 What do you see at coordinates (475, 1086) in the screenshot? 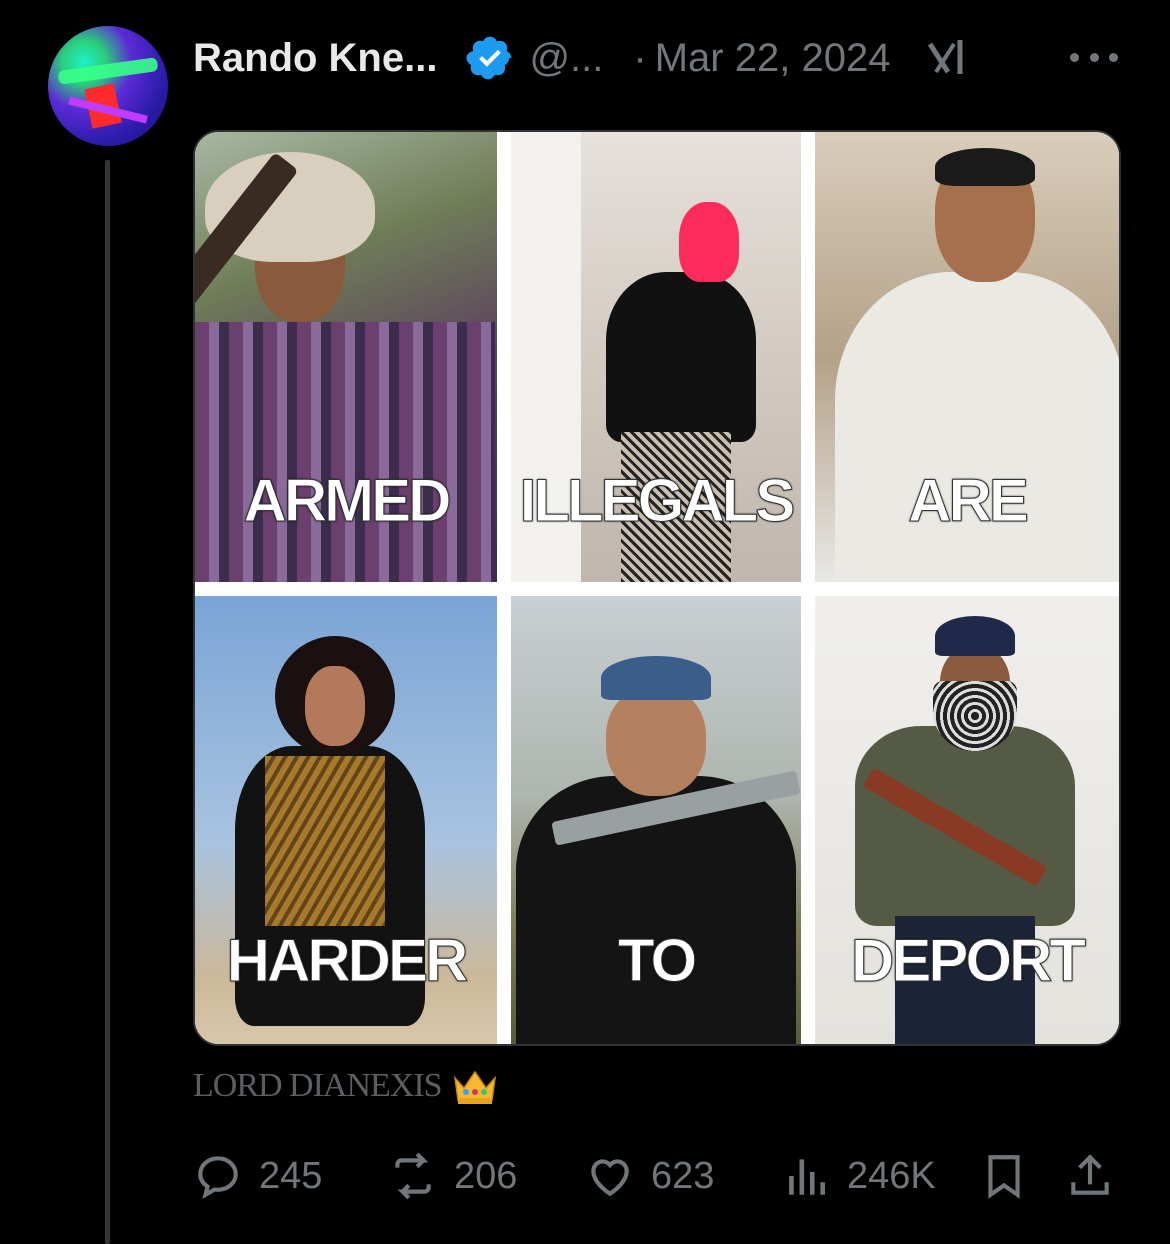
I see `crown-icon` at bounding box center [475, 1086].